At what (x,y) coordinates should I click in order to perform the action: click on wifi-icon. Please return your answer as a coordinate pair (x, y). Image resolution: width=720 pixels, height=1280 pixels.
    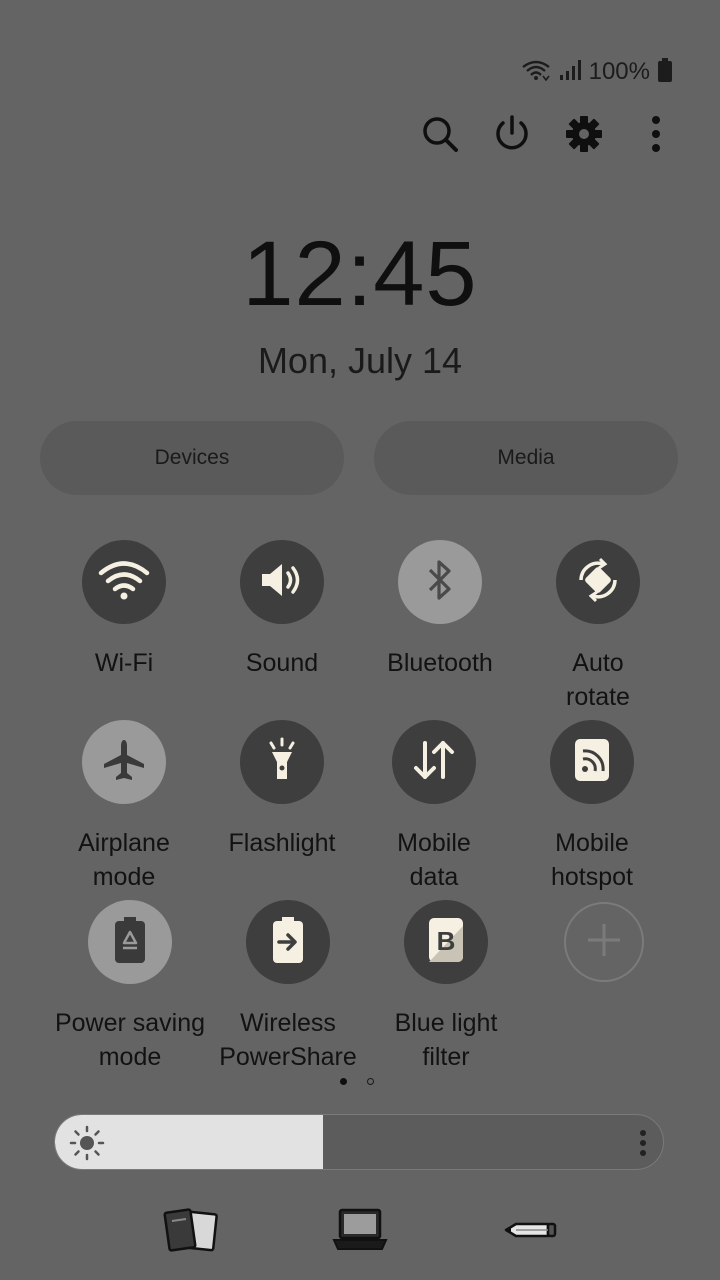
    Looking at the image, I should click on (124, 582).